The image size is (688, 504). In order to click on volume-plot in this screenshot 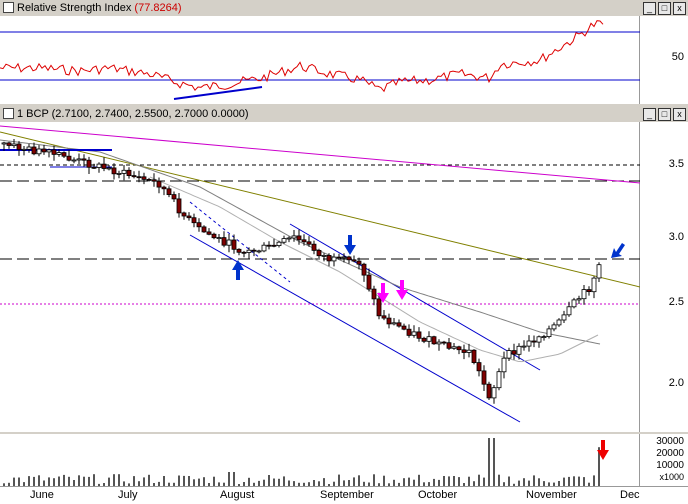, I will do `click(306, 462)`.